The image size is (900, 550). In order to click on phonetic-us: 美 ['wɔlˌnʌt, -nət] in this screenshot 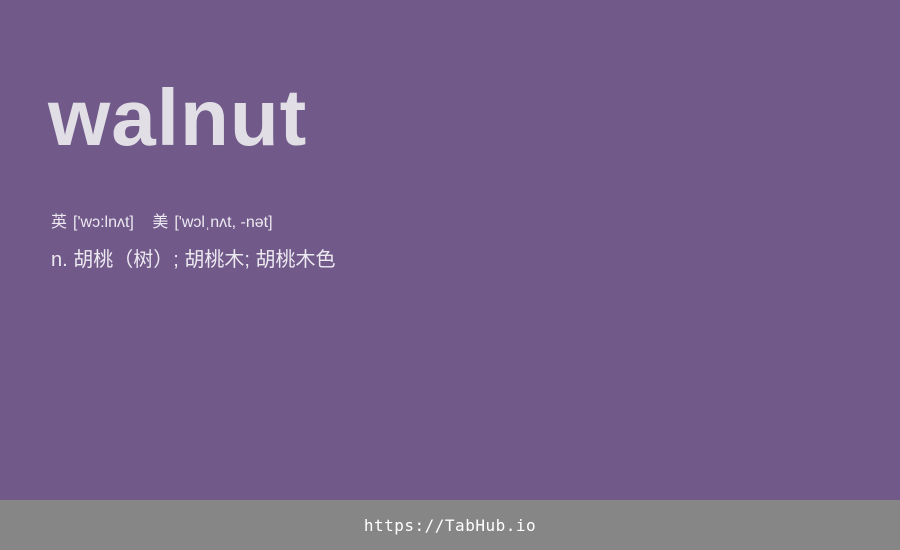, I will do `click(212, 223)`.